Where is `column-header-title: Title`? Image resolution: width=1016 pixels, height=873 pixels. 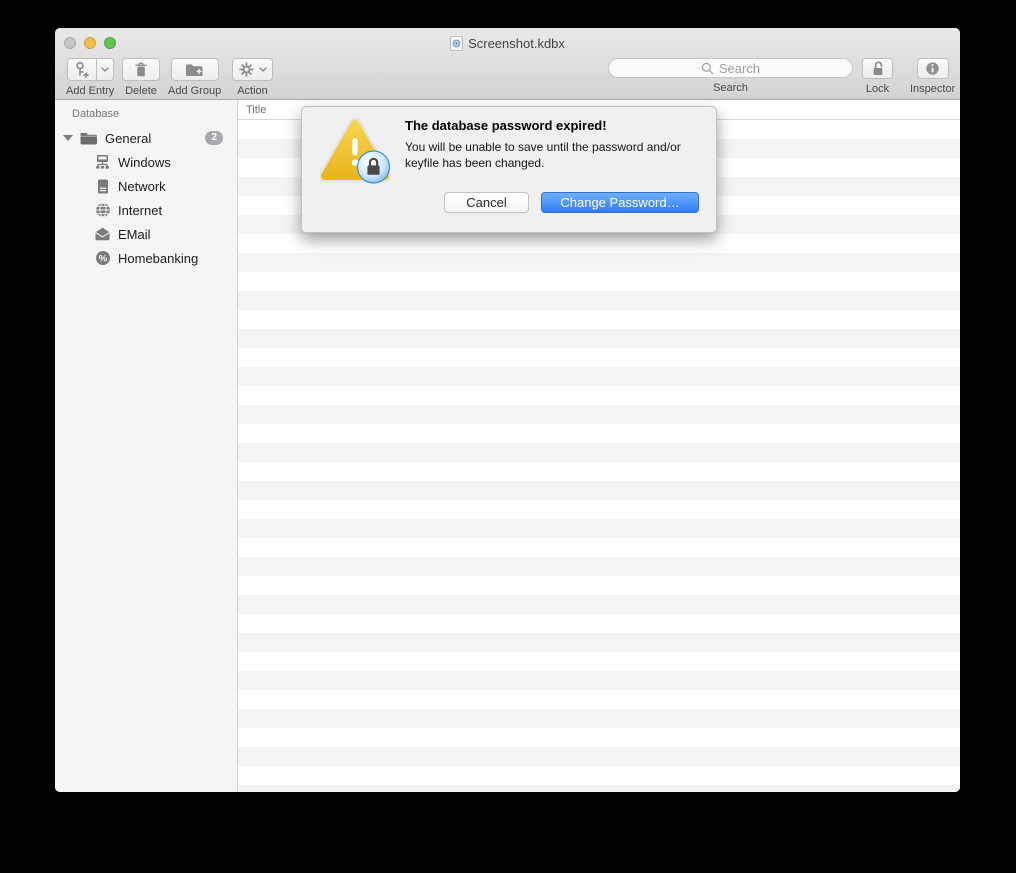
column-header-title: Title is located at coordinates (256, 110).